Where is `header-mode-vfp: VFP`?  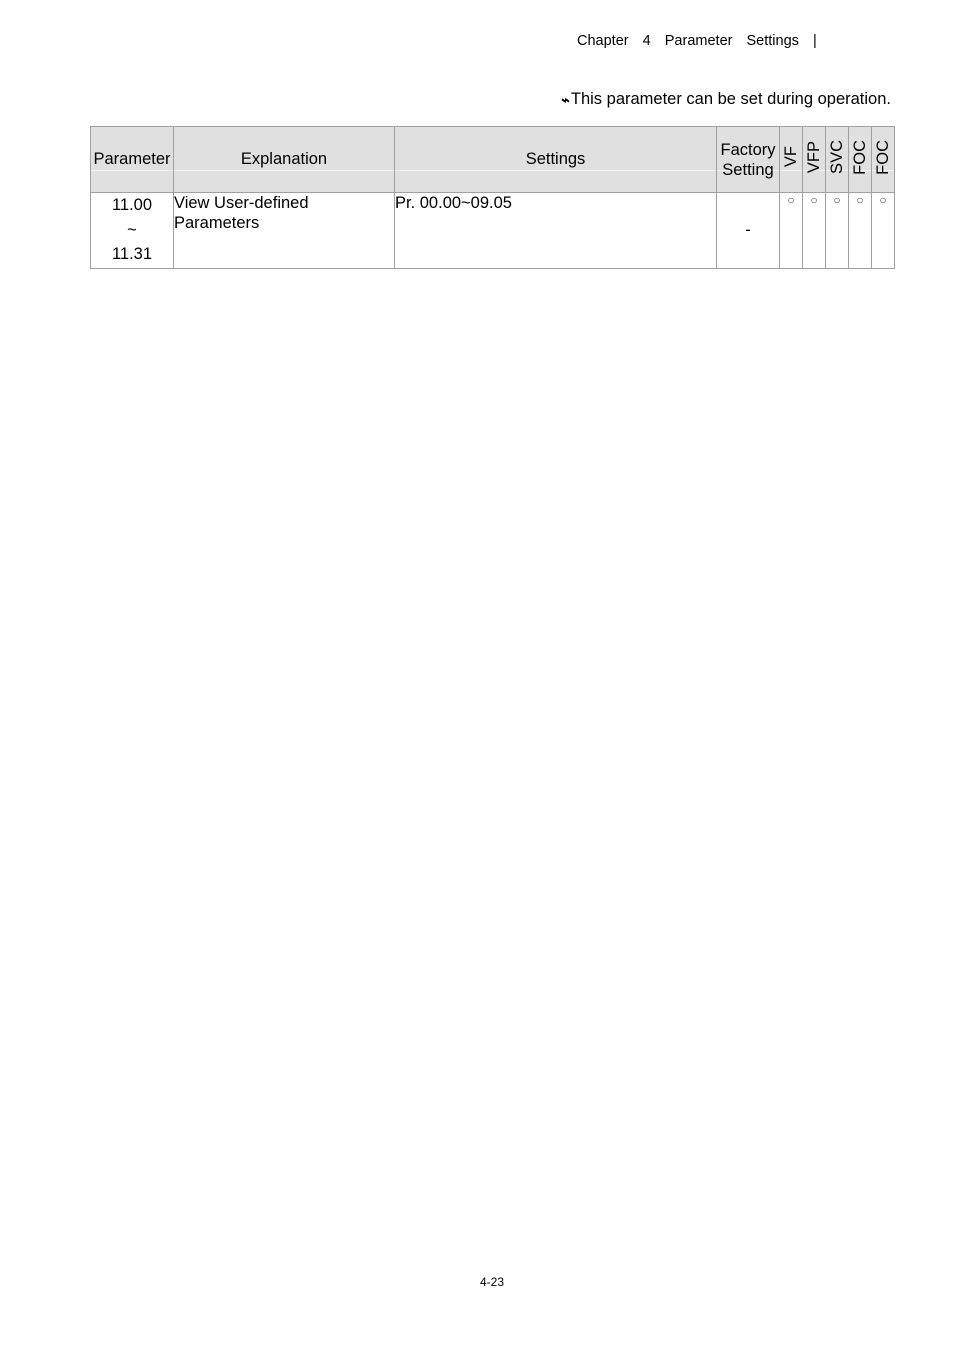
header-mode-vfp: VFP is located at coordinates (814, 159).